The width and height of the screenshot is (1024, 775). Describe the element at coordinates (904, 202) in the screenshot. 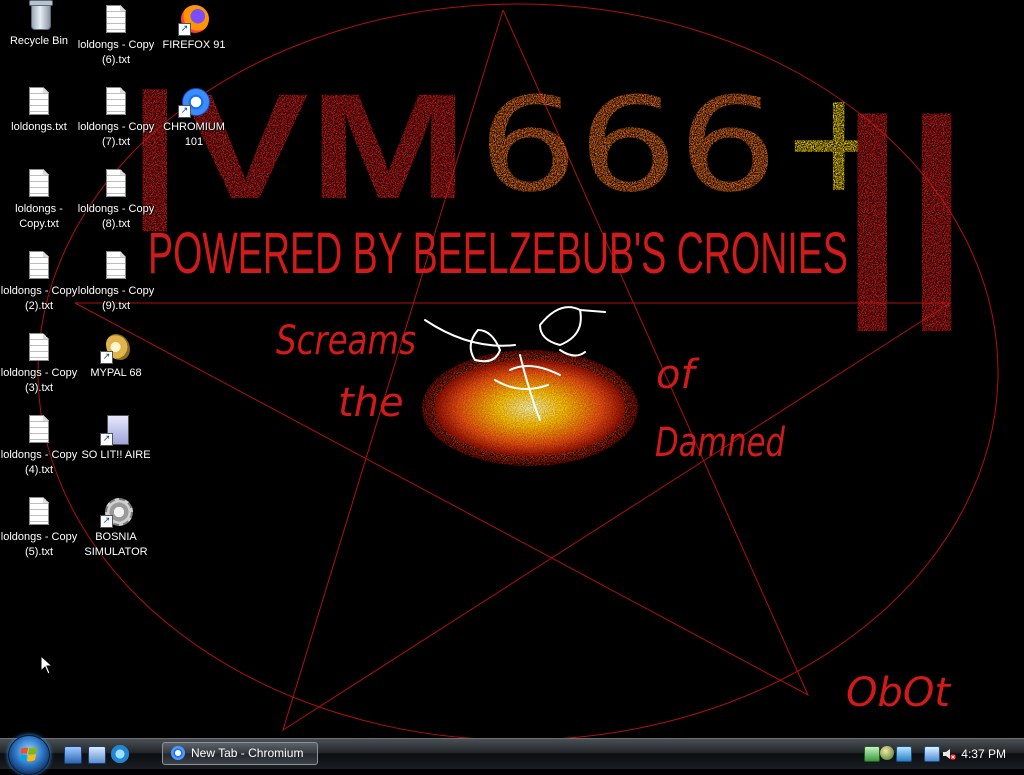

I see `wallpaper-logo-bars: ||` at that location.